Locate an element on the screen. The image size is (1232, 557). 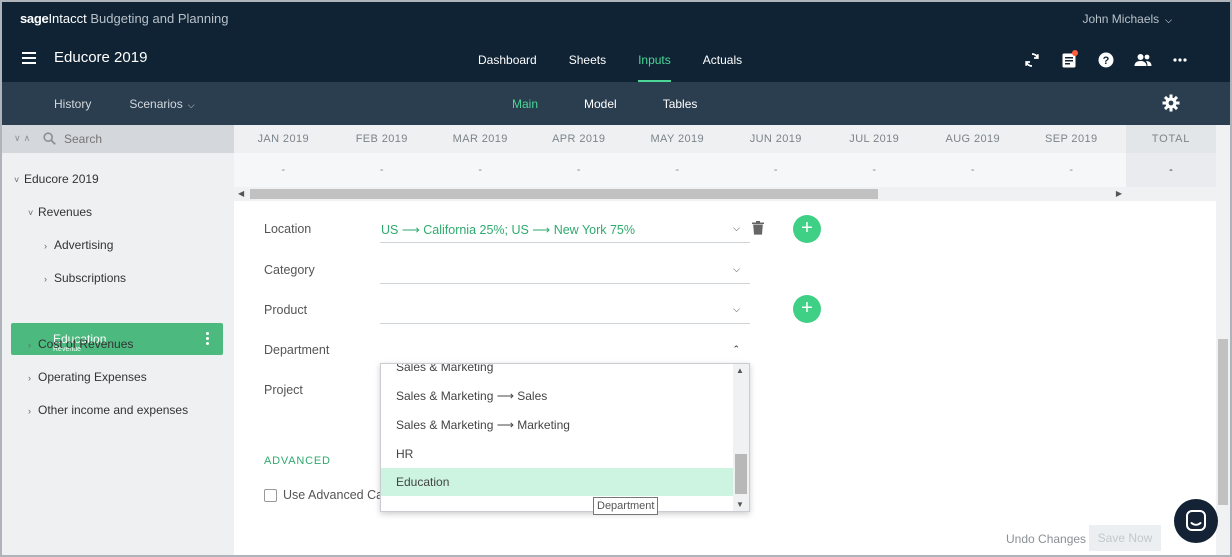
grid-row: - - - - - - - - - is located at coordinates (680, 170).